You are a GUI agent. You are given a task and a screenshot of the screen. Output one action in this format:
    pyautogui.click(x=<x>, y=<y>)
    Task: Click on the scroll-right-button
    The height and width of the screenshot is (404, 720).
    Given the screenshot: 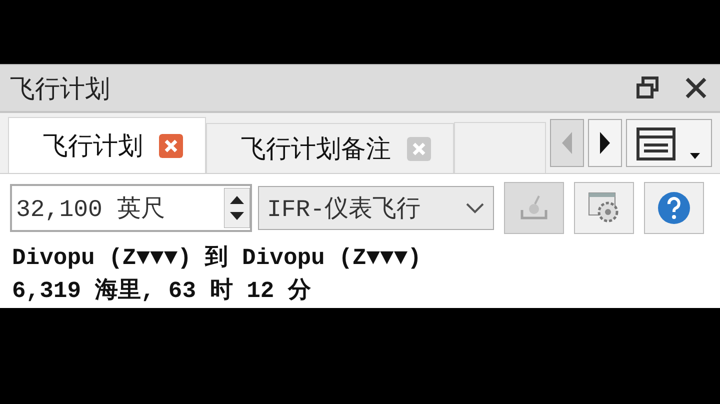 What is the action you would take?
    pyautogui.click(x=605, y=143)
    